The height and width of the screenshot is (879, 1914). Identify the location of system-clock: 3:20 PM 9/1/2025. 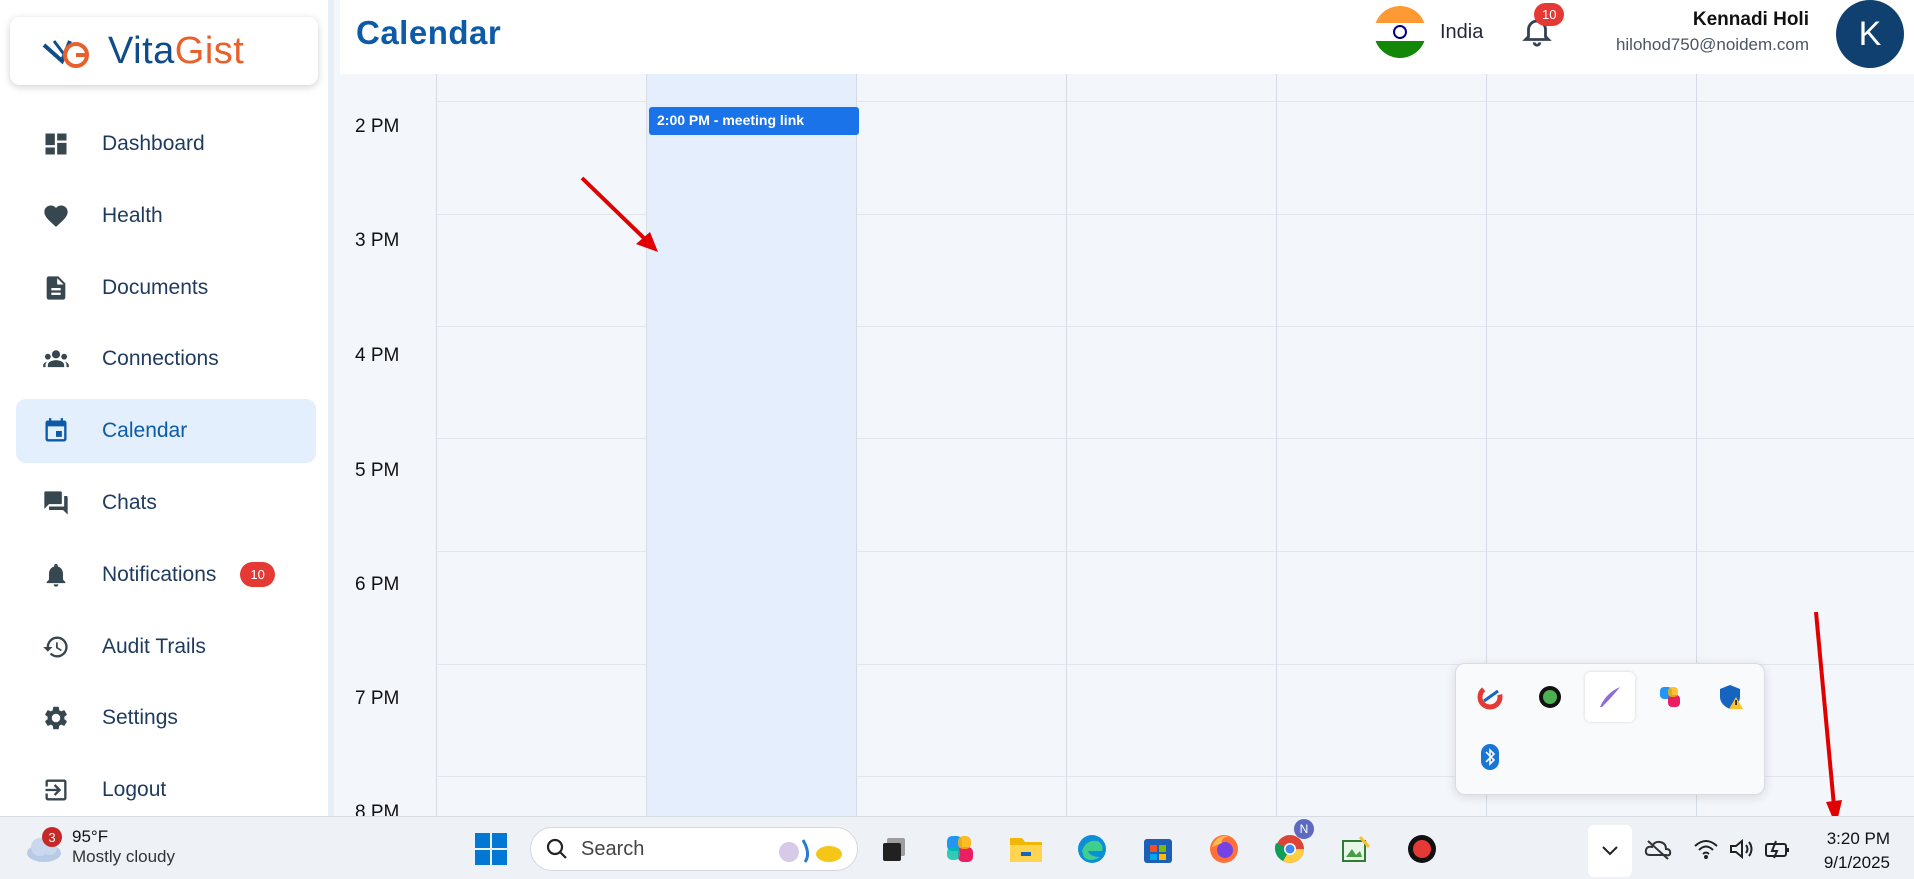
(1857, 851).